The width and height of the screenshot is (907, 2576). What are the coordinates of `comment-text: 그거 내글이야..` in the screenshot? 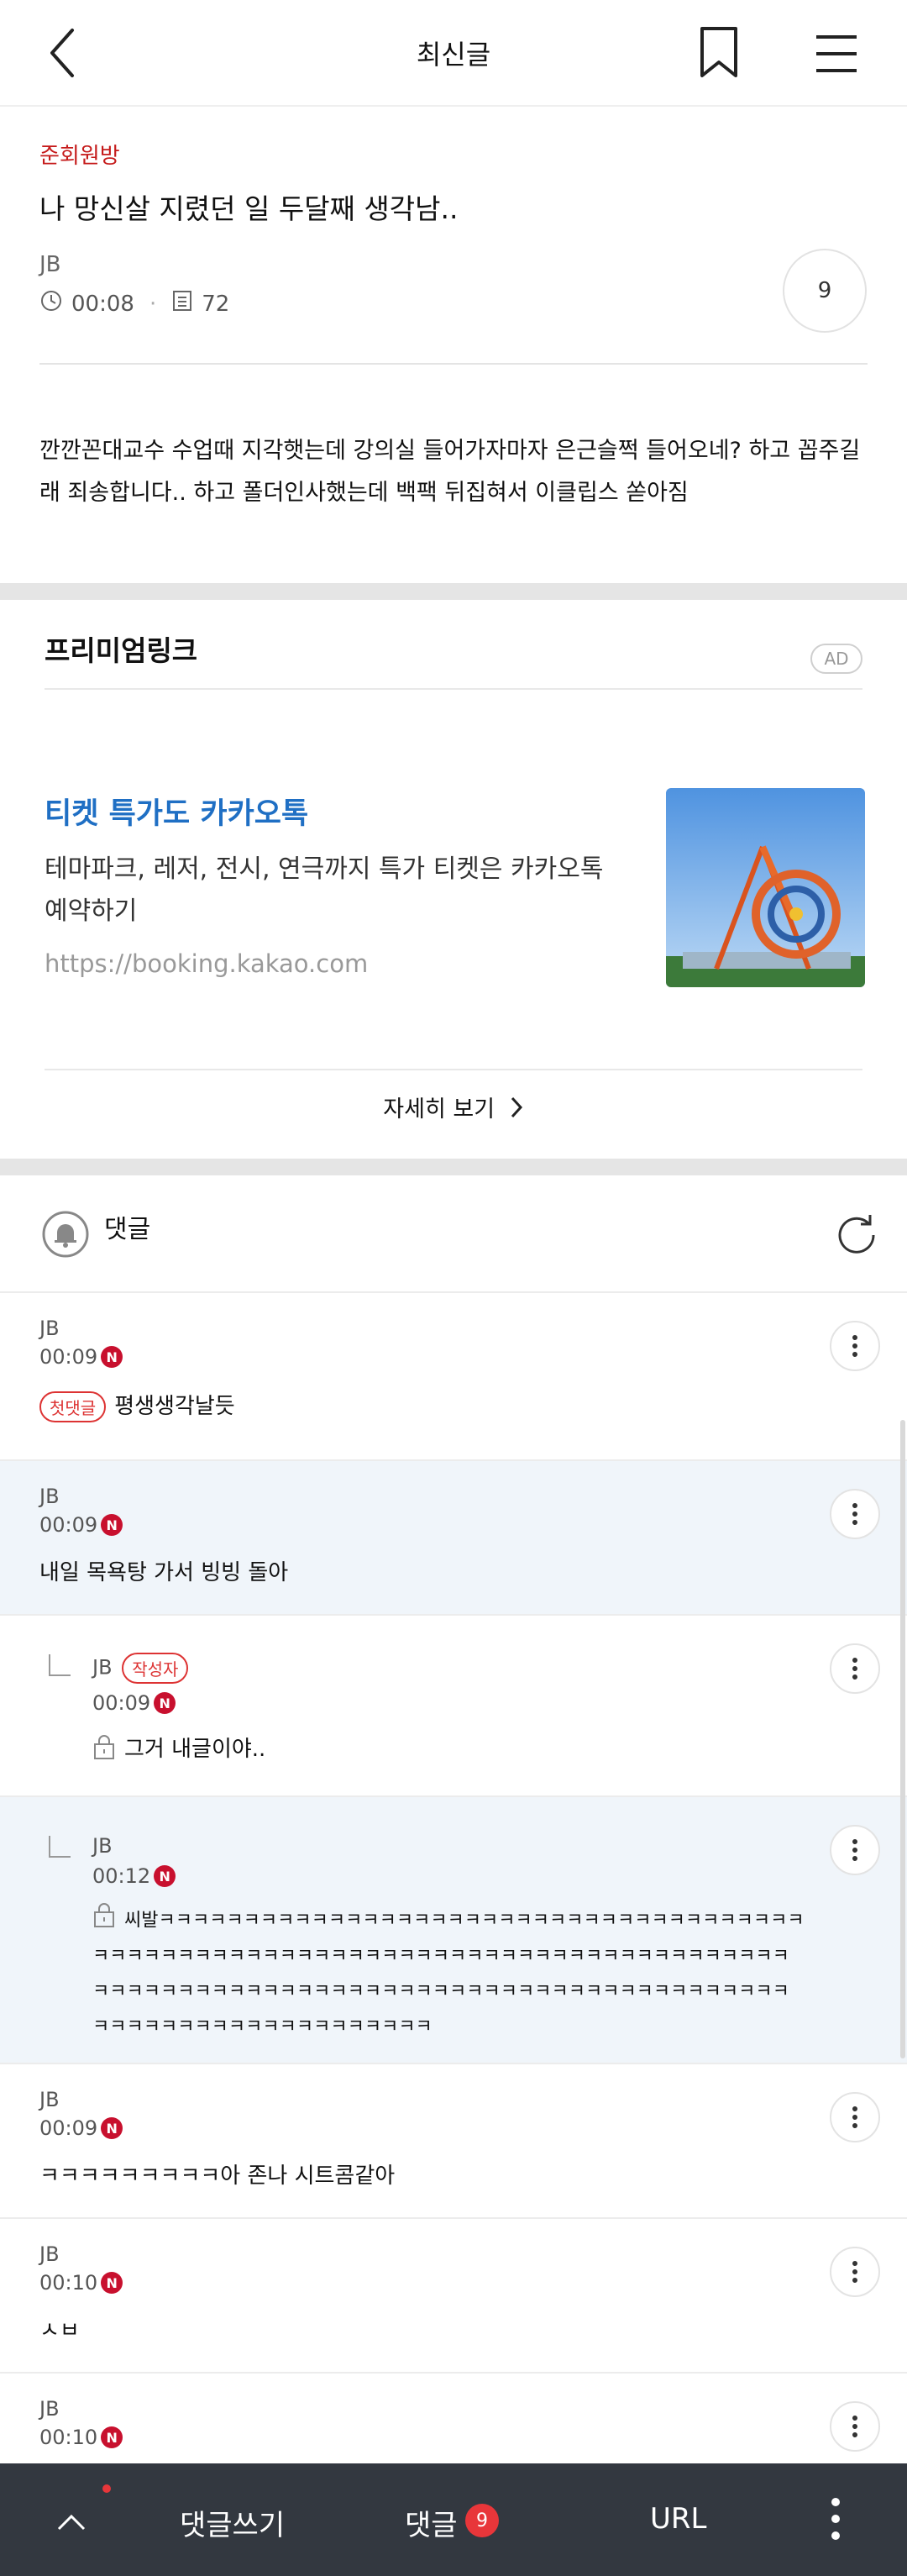 It's located at (195, 1749).